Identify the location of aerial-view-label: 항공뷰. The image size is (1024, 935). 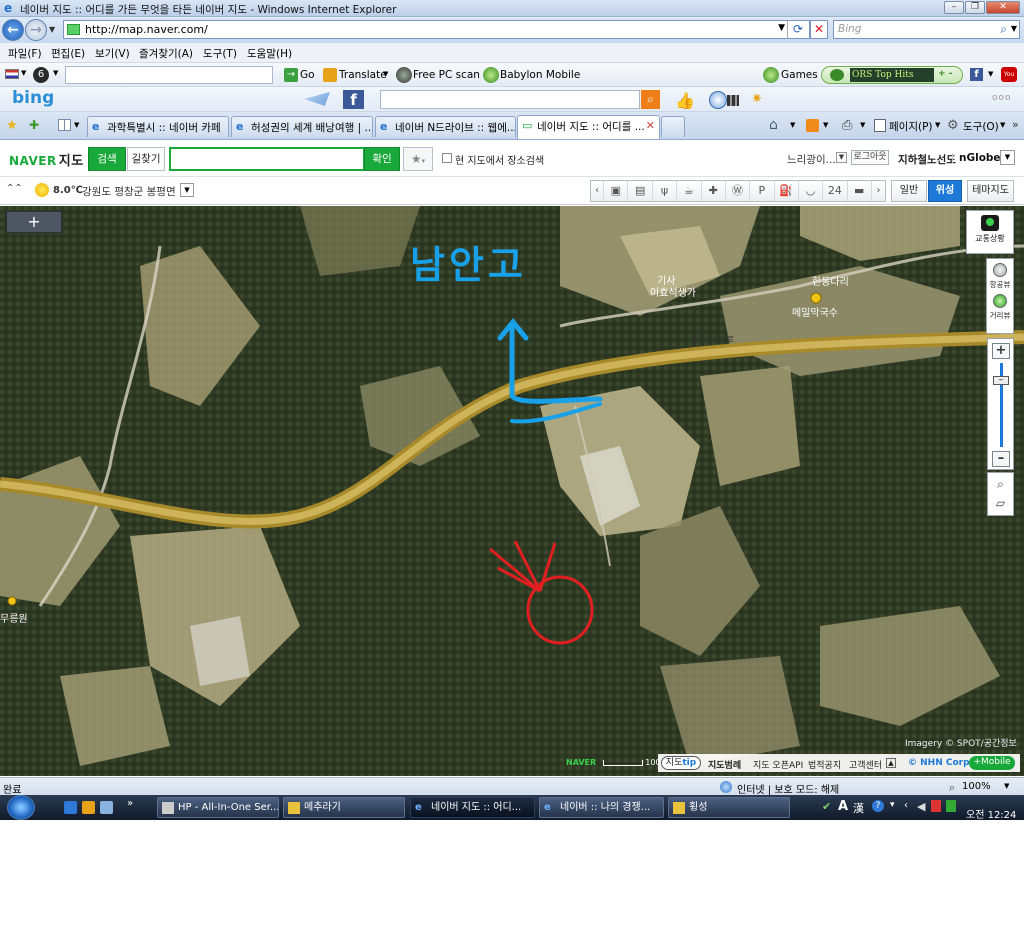
(1000, 284).